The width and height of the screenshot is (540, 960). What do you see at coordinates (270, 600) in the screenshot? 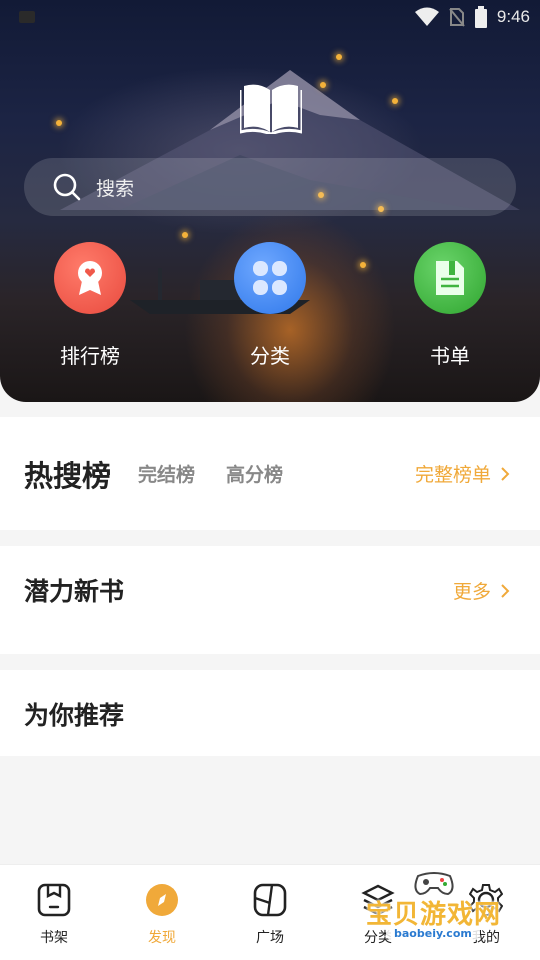
I see `potential-books-card: 潜力新书 更多` at bounding box center [270, 600].